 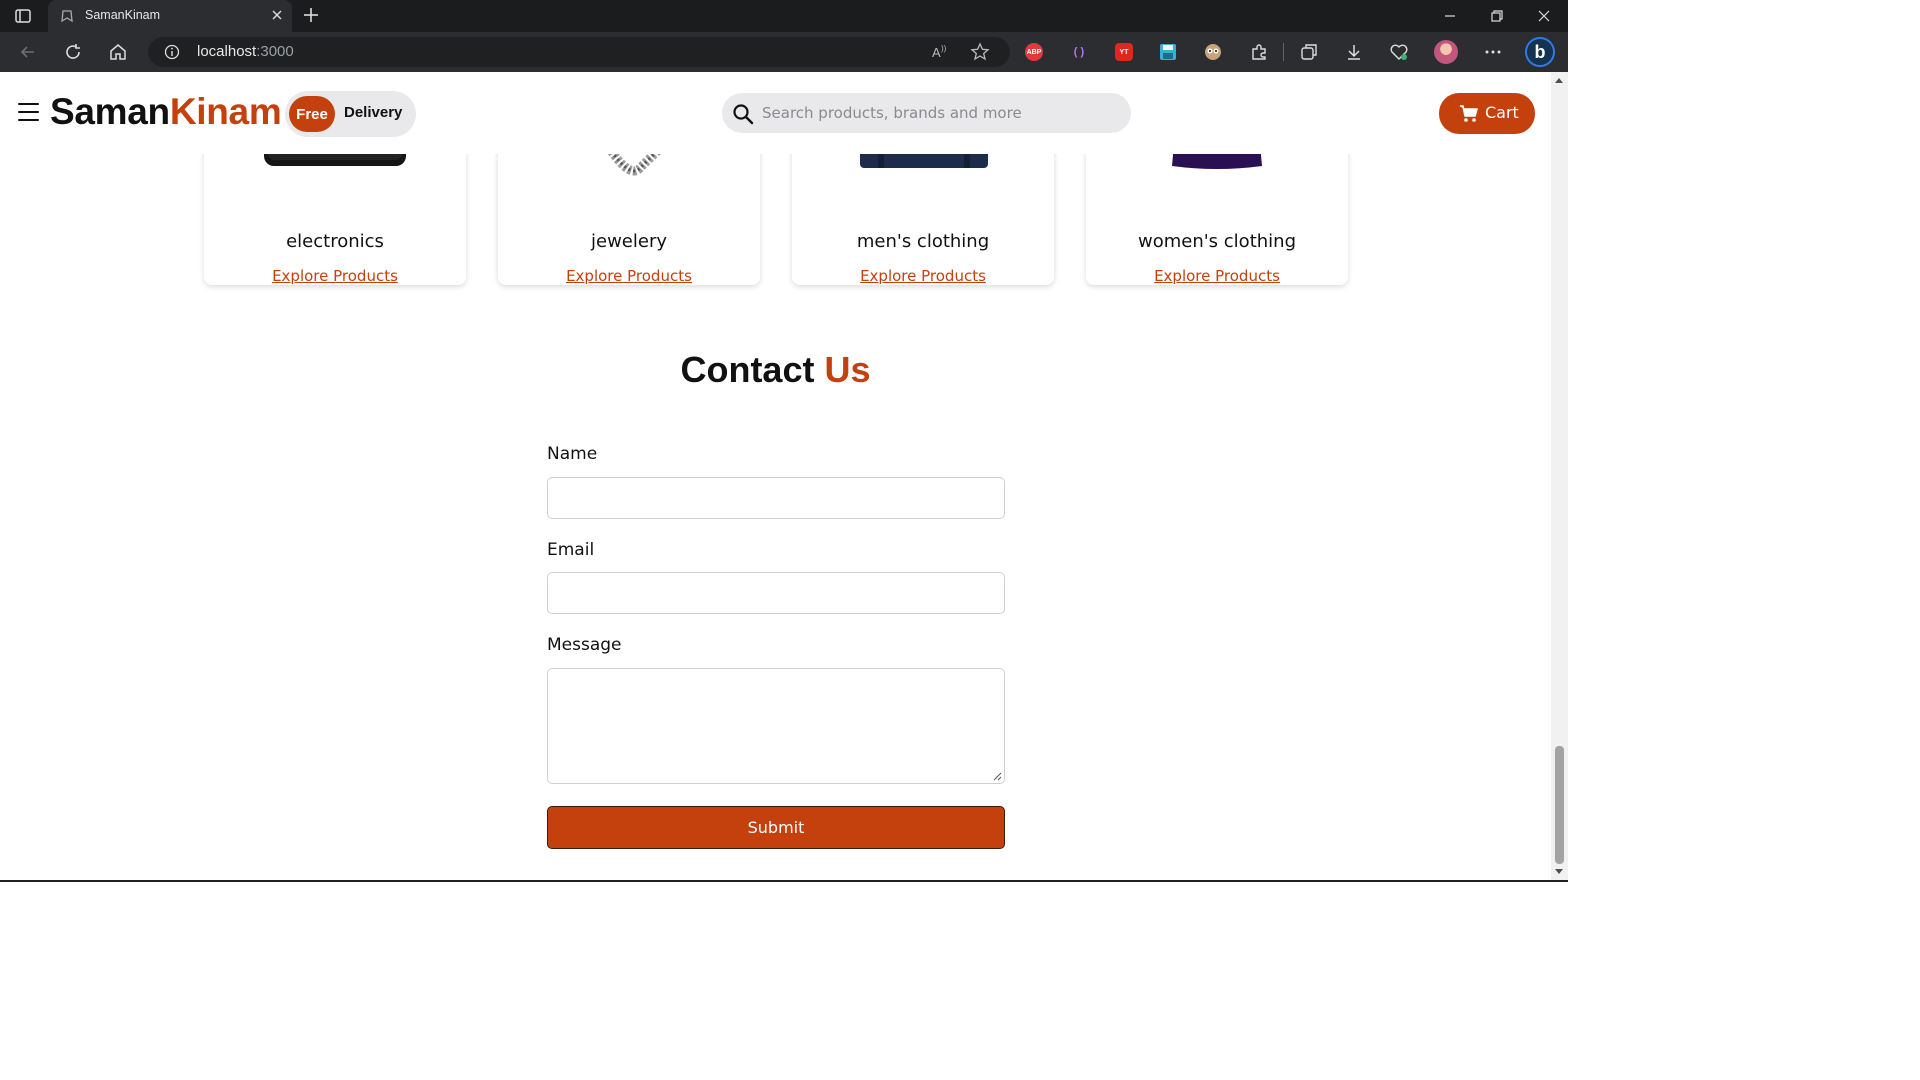 I want to click on toolbar-separator, so click(x=1283, y=52).